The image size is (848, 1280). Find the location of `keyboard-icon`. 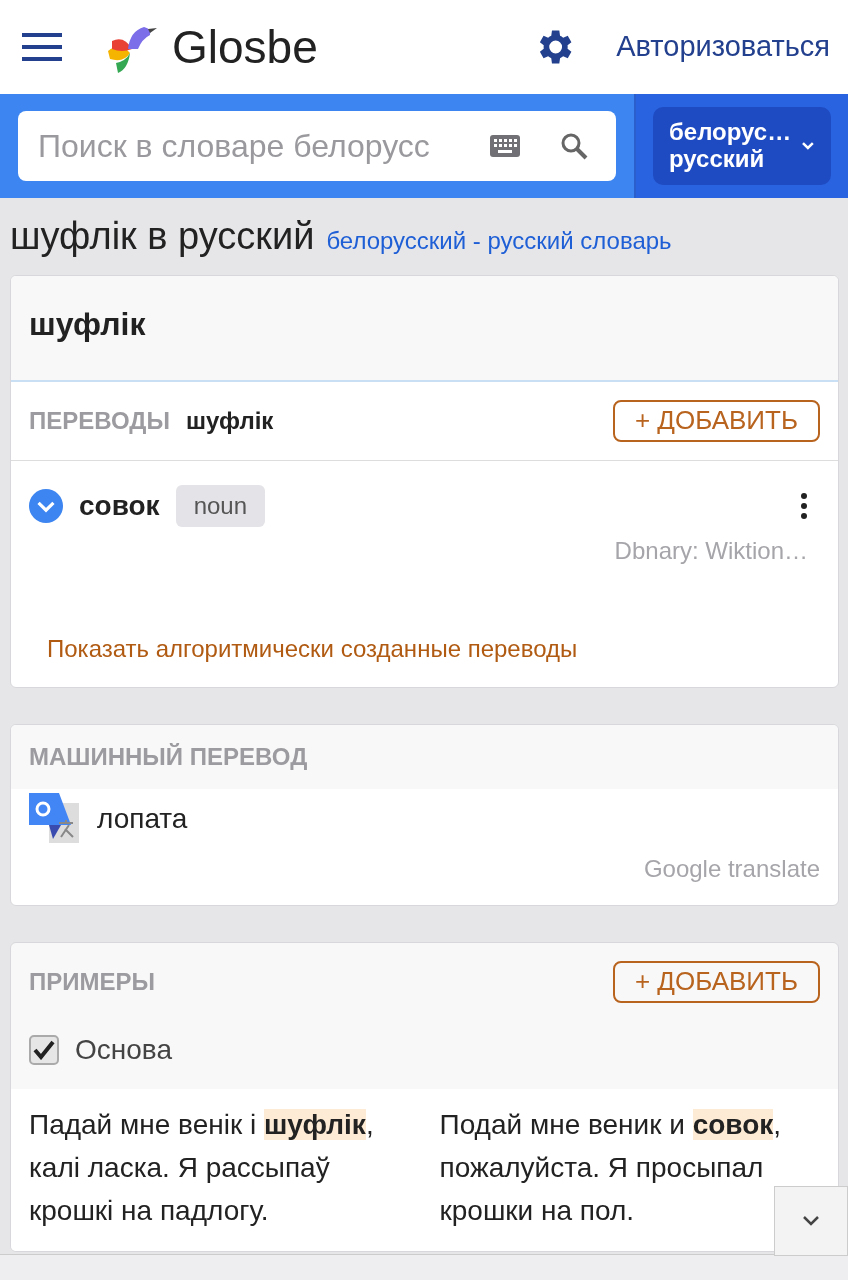

keyboard-icon is located at coordinates (505, 146).